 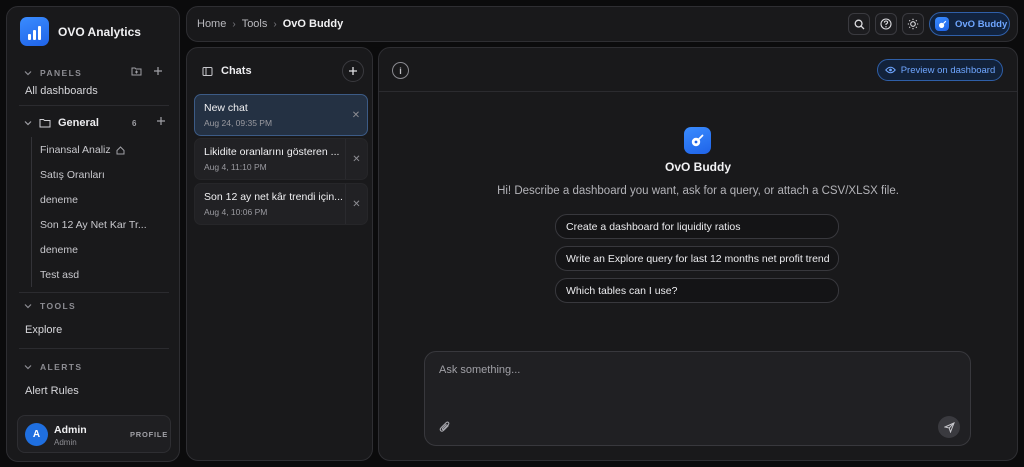 What do you see at coordinates (942, 24) in the screenshot?
I see `ovo-buddy-icon` at bounding box center [942, 24].